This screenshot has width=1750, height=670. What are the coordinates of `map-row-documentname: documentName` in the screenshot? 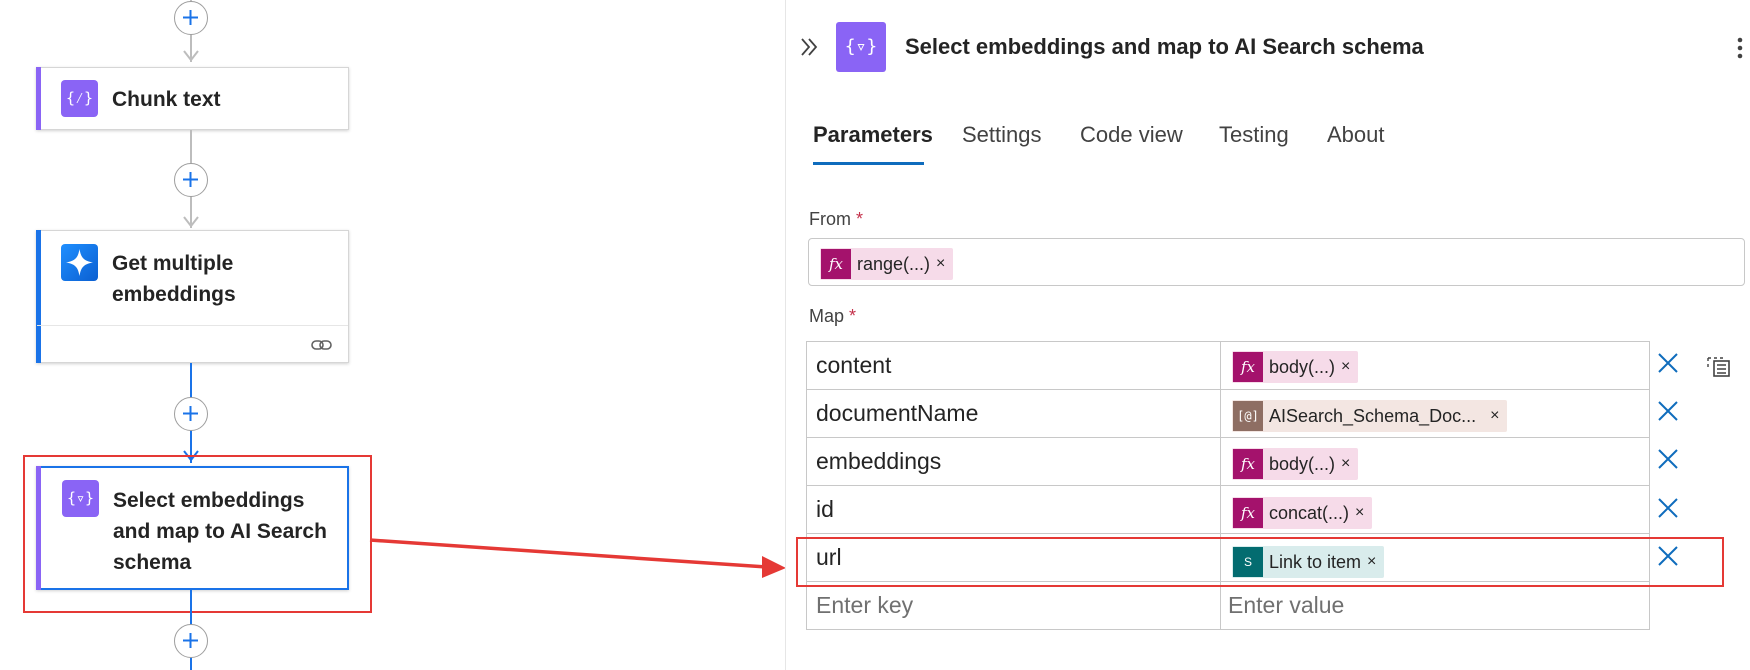 It's located at (1228, 413).